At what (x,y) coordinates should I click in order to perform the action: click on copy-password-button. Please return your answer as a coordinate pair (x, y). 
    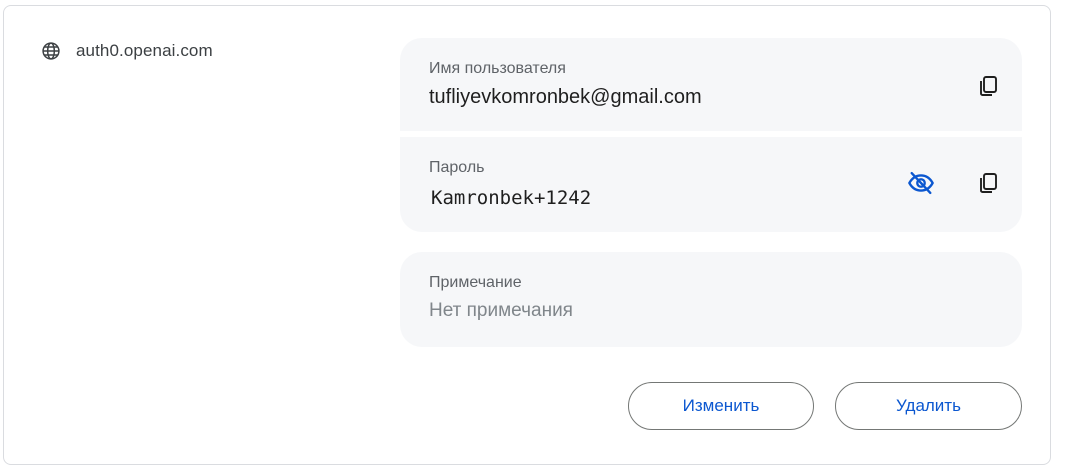
    Looking at the image, I should click on (988, 185).